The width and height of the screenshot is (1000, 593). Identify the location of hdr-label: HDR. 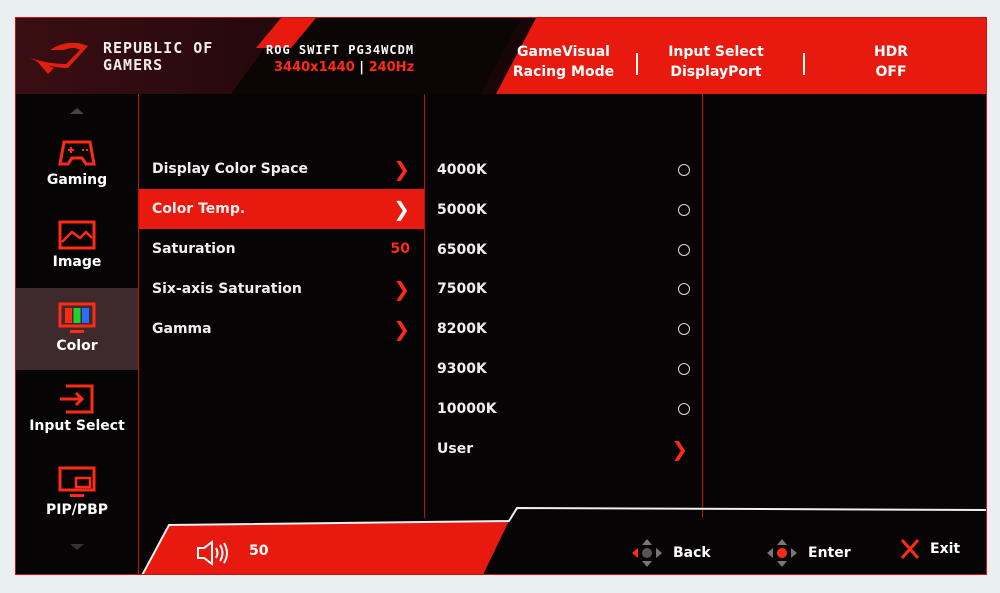
(891, 52).